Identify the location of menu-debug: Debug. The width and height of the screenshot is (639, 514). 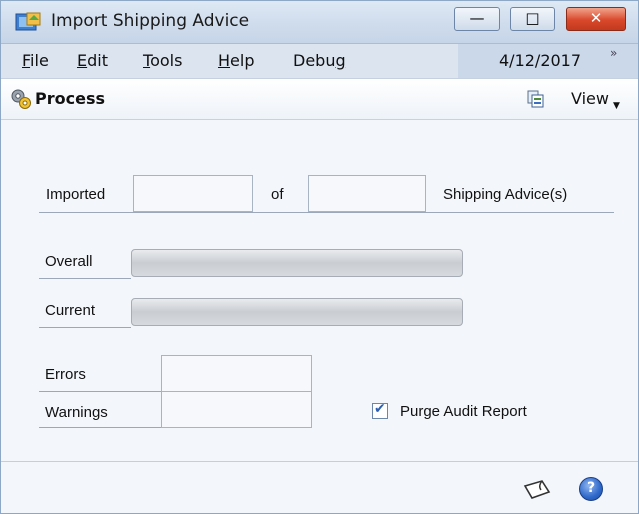
(319, 60).